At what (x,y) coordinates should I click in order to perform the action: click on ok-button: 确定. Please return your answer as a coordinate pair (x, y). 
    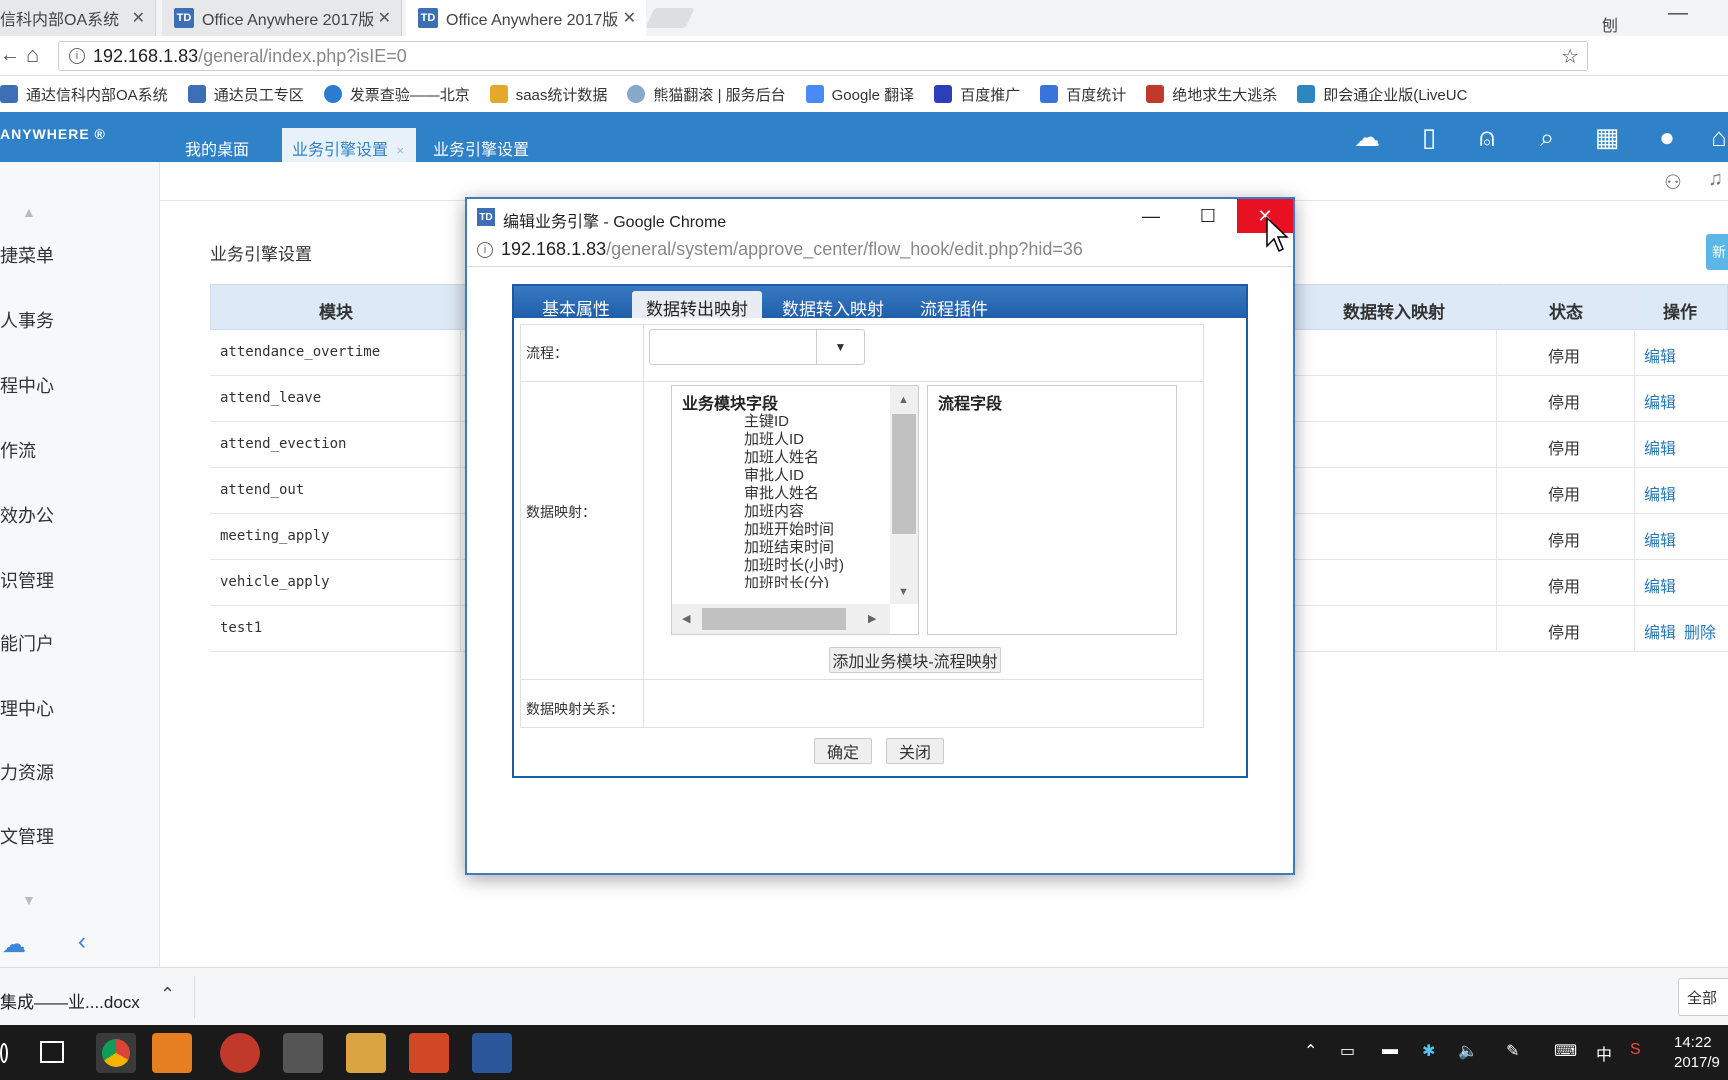
    Looking at the image, I should click on (843, 751).